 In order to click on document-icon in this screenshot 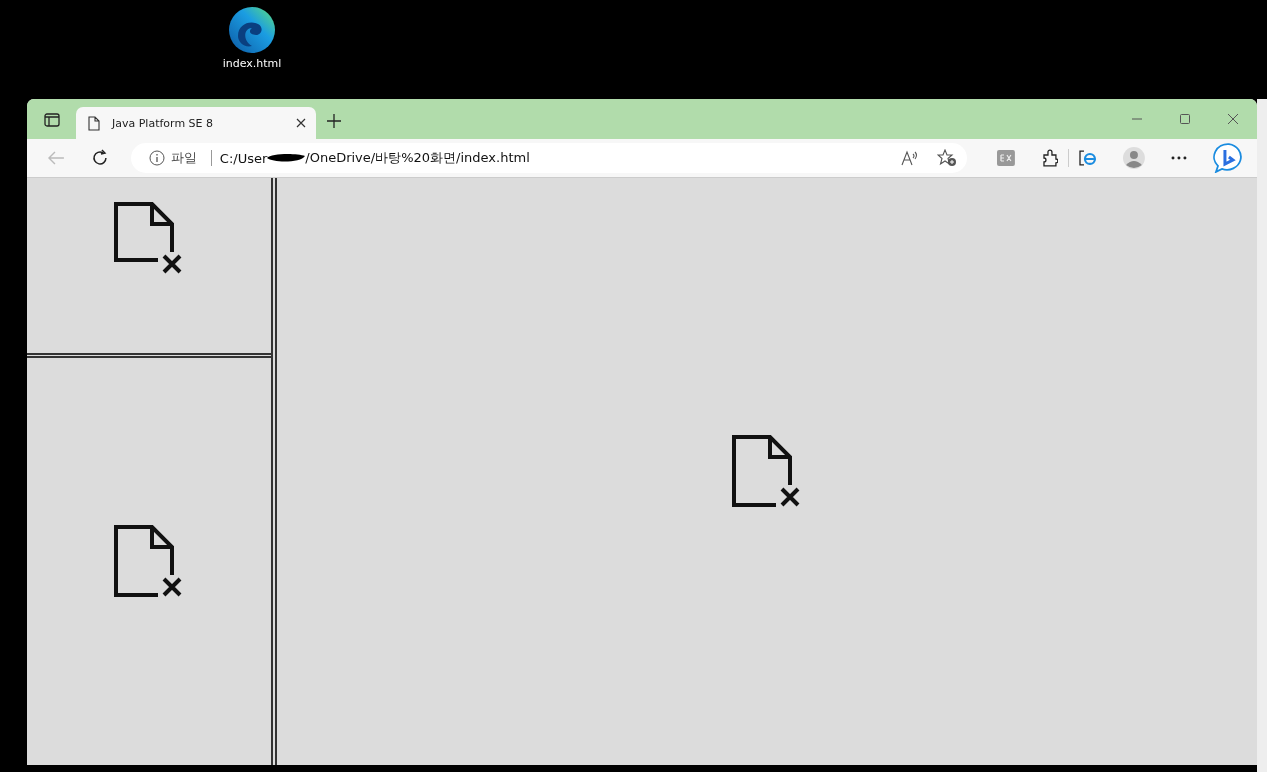, I will do `click(94, 123)`.